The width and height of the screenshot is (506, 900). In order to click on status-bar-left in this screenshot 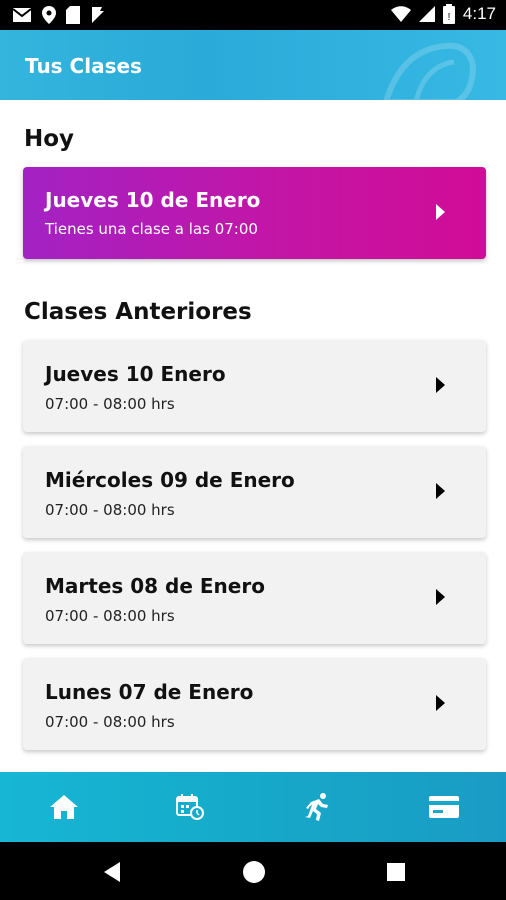, I will do `click(59, 15)`.